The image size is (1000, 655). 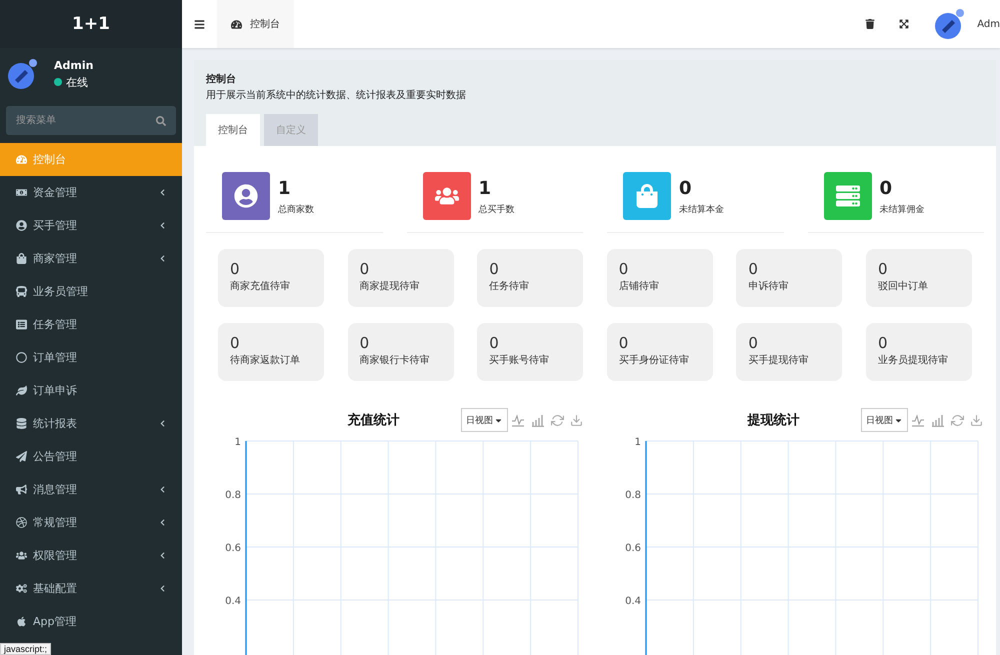 What do you see at coordinates (395, 360) in the screenshot?
I see `counter-label: 商家银行卡待审` at bounding box center [395, 360].